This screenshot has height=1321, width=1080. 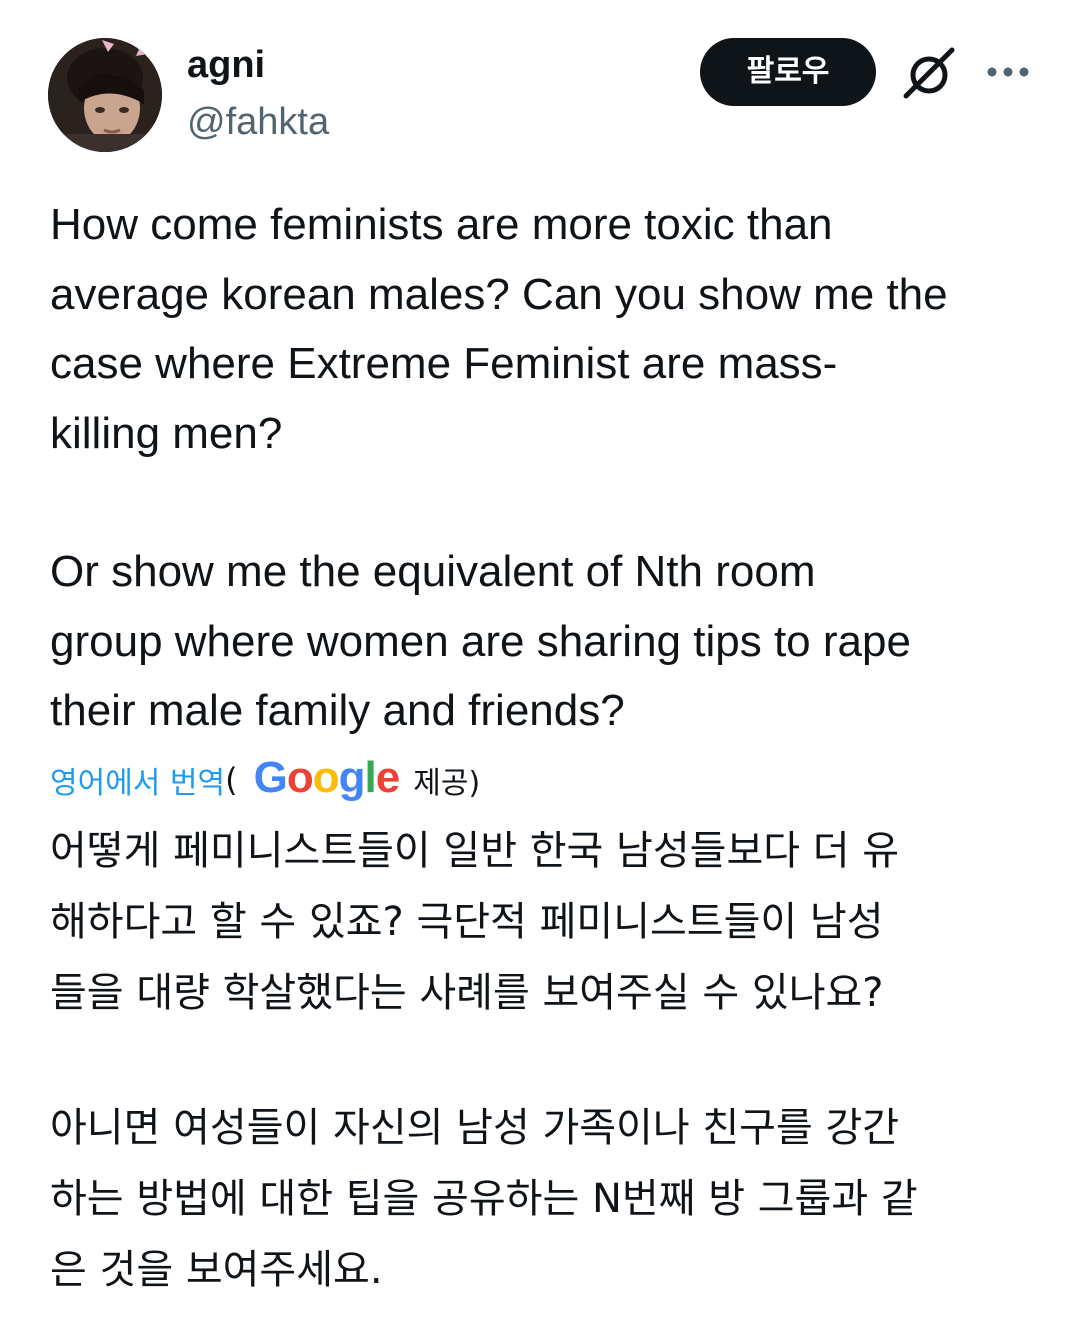 I want to click on grok-icon, so click(x=929, y=73).